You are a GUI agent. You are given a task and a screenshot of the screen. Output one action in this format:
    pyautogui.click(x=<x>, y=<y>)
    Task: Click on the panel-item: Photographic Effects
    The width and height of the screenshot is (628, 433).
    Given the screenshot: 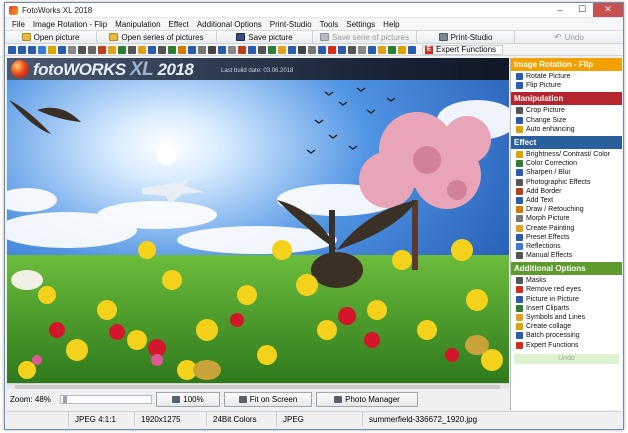 What is the action you would take?
    pyautogui.click(x=566, y=182)
    